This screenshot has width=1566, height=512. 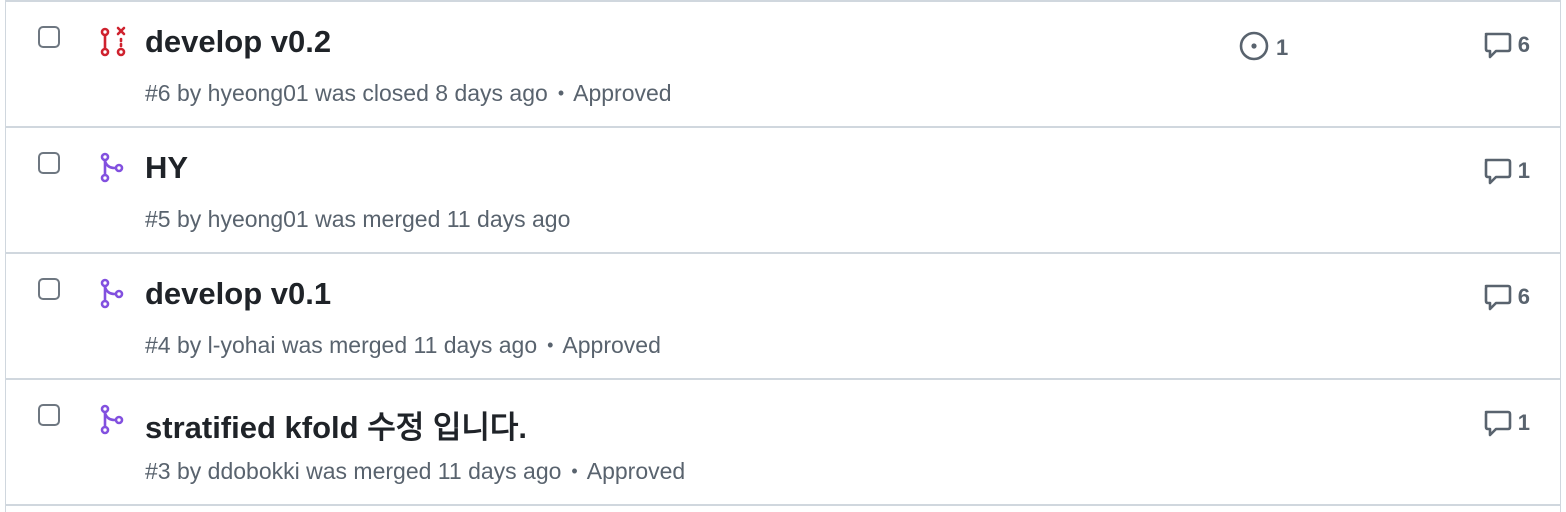 What do you see at coordinates (238, 294) in the screenshot?
I see `pull-request-title: develop v0.1` at bounding box center [238, 294].